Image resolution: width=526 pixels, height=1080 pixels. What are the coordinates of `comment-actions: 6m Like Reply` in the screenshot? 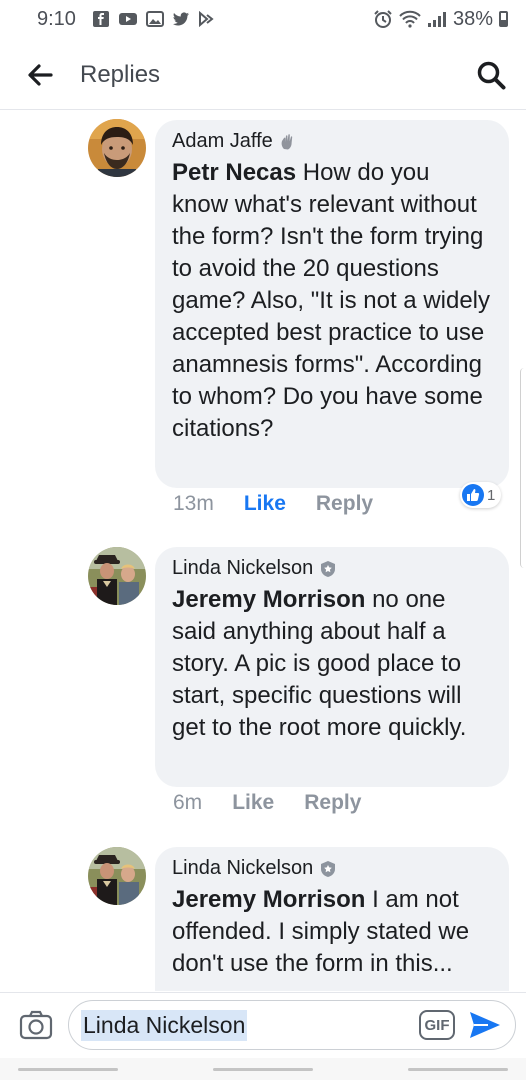 It's located at (267, 803).